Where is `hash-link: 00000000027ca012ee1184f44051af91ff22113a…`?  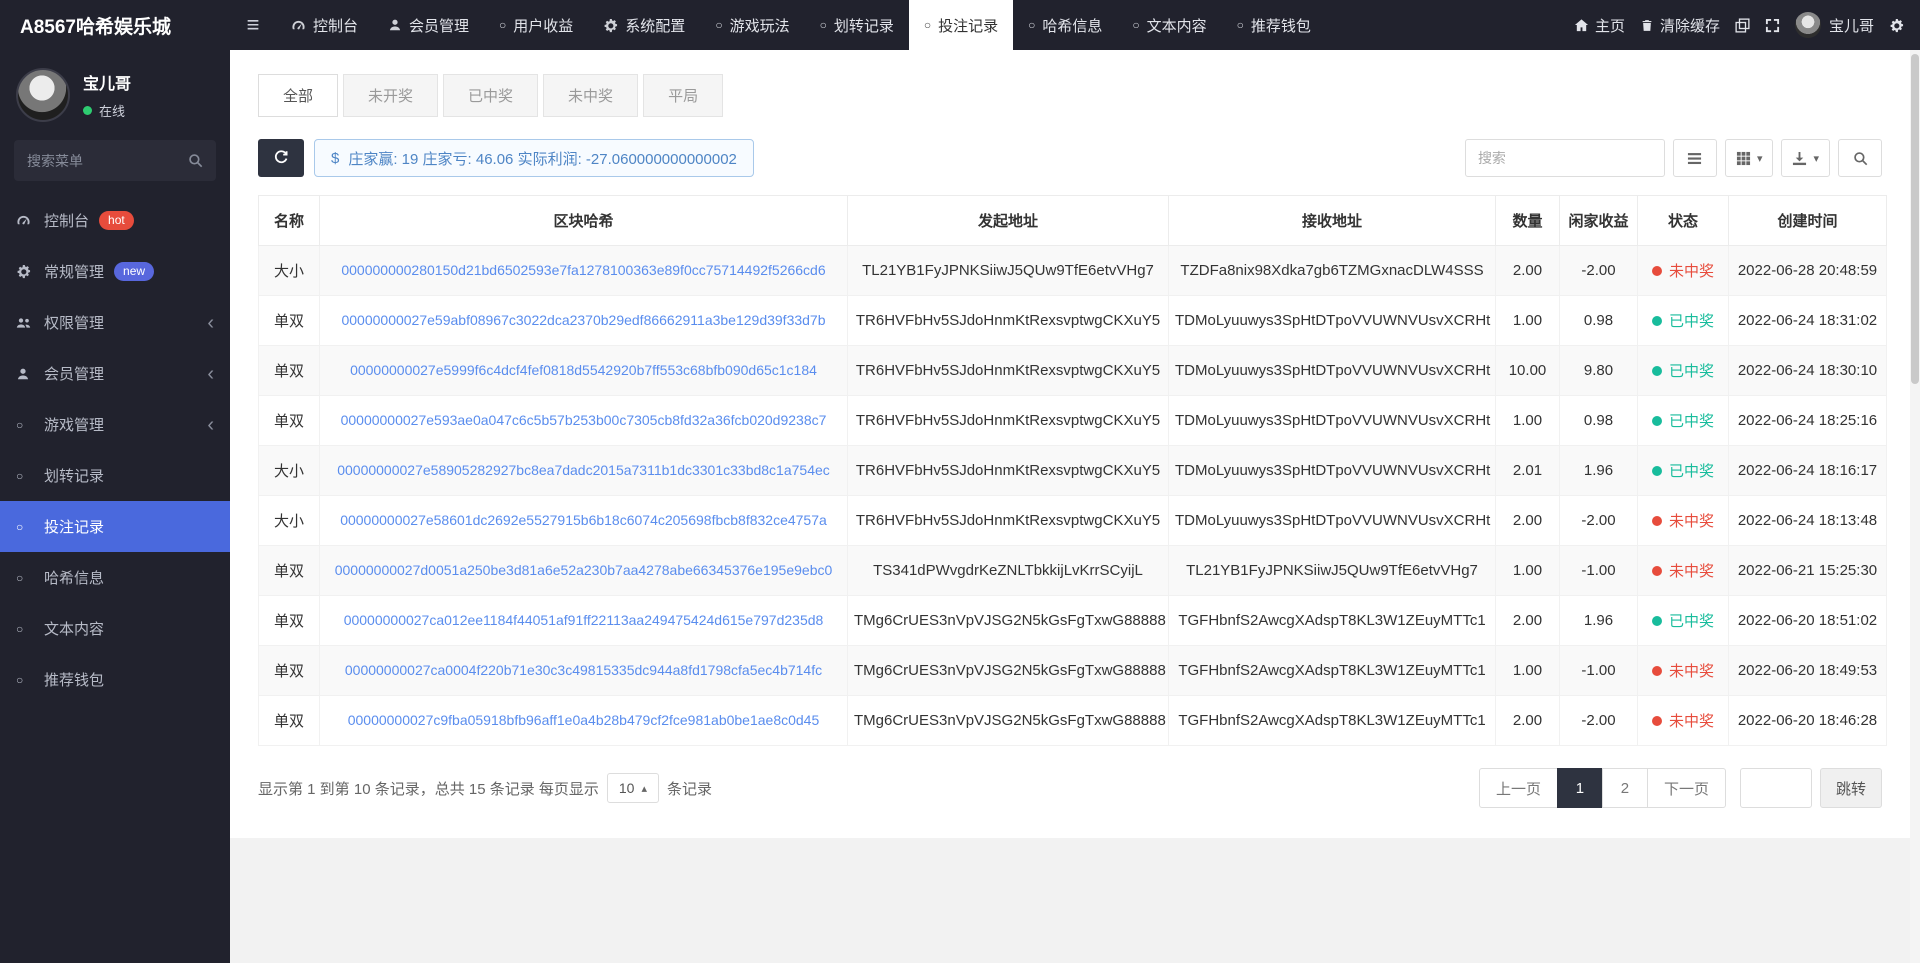
hash-link: 00000000027ca012ee1184f44051af91ff22113a… is located at coordinates (584, 620).